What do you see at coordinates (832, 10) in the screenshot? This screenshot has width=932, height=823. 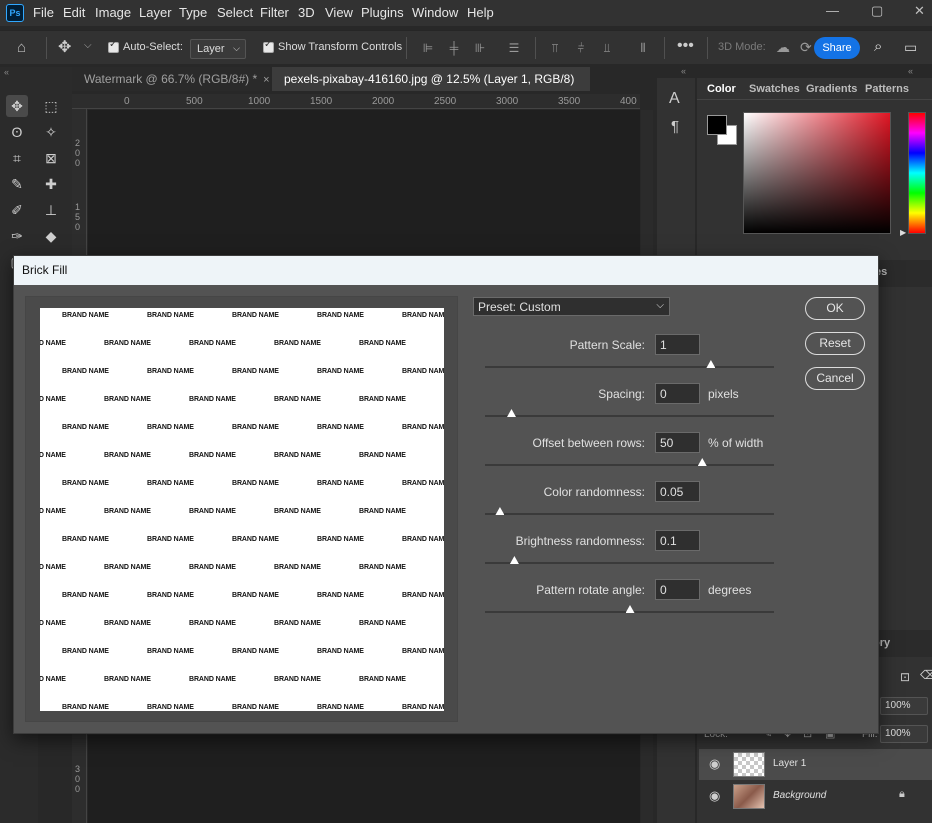 I see `minimize-icon: —` at bounding box center [832, 10].